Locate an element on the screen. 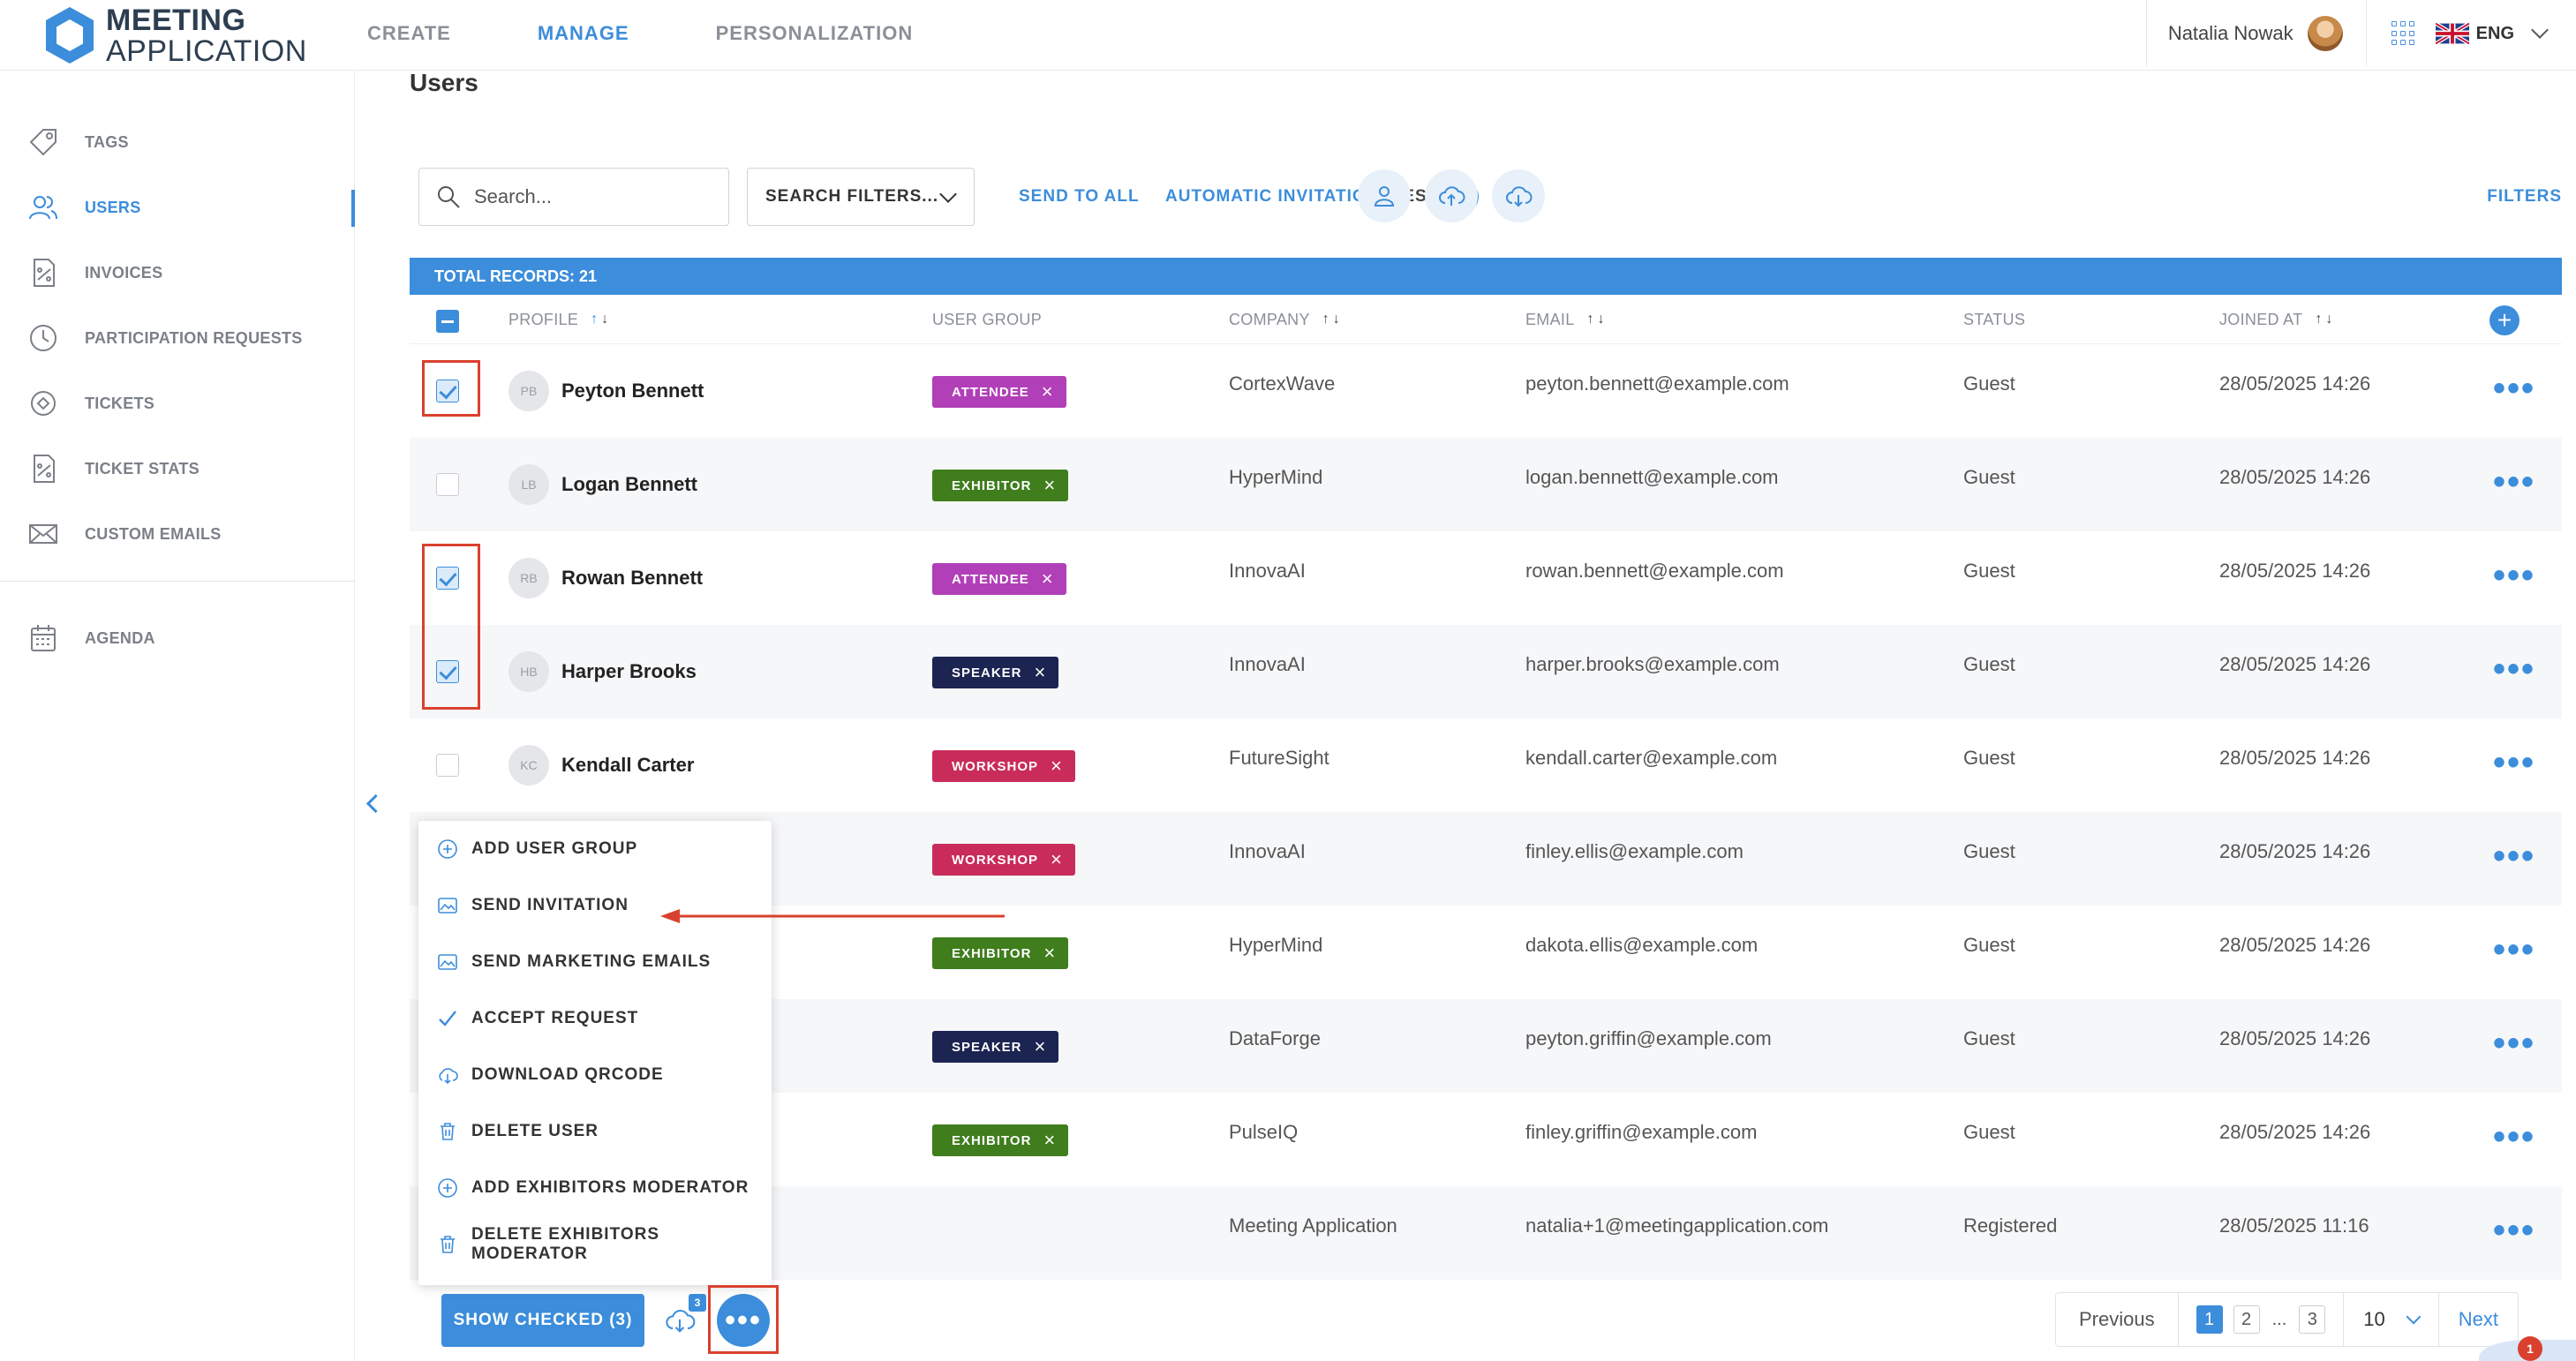 Image resolution: width=2576 pixels, height=1361 pixels. upload-button is located at coordinates (1452, 195).